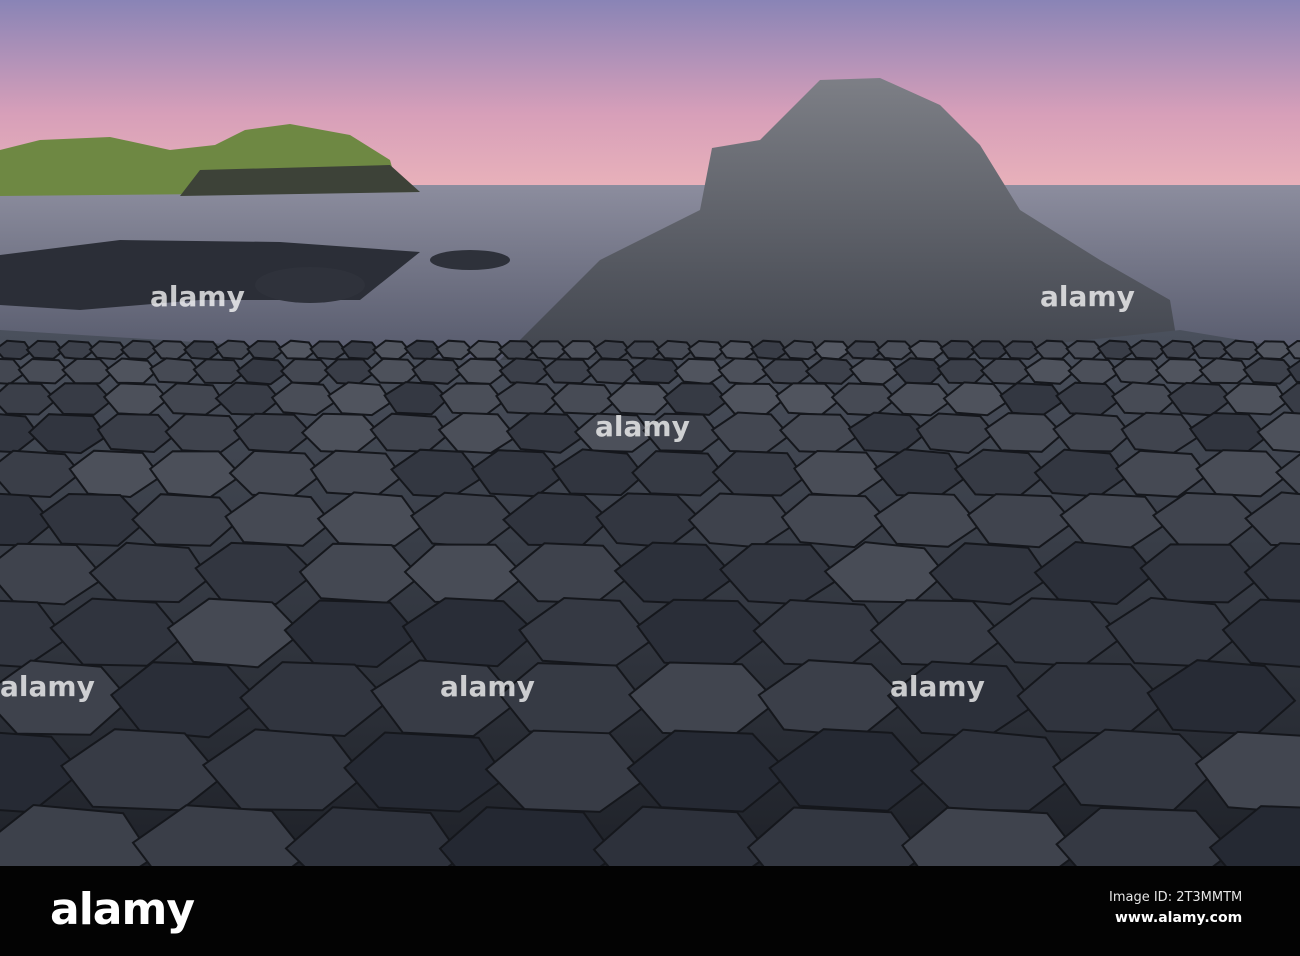  I want to click on footer-bar, so click(650, 911).